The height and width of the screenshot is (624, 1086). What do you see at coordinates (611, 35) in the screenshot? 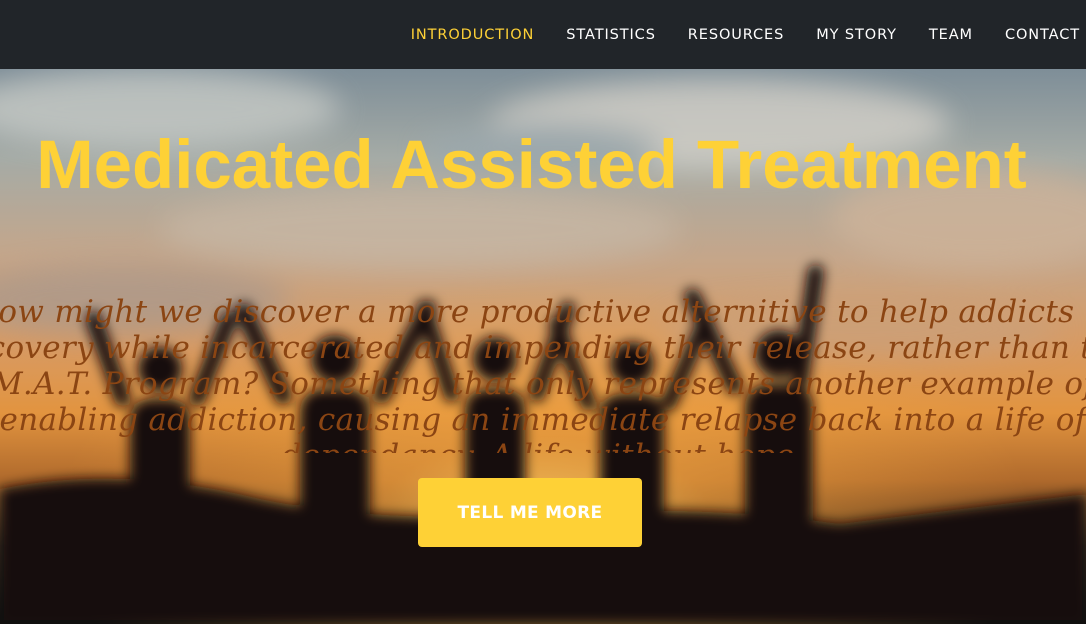
I see `nav-item-statistics: STATISTICS` at bounding box center [611, 35].